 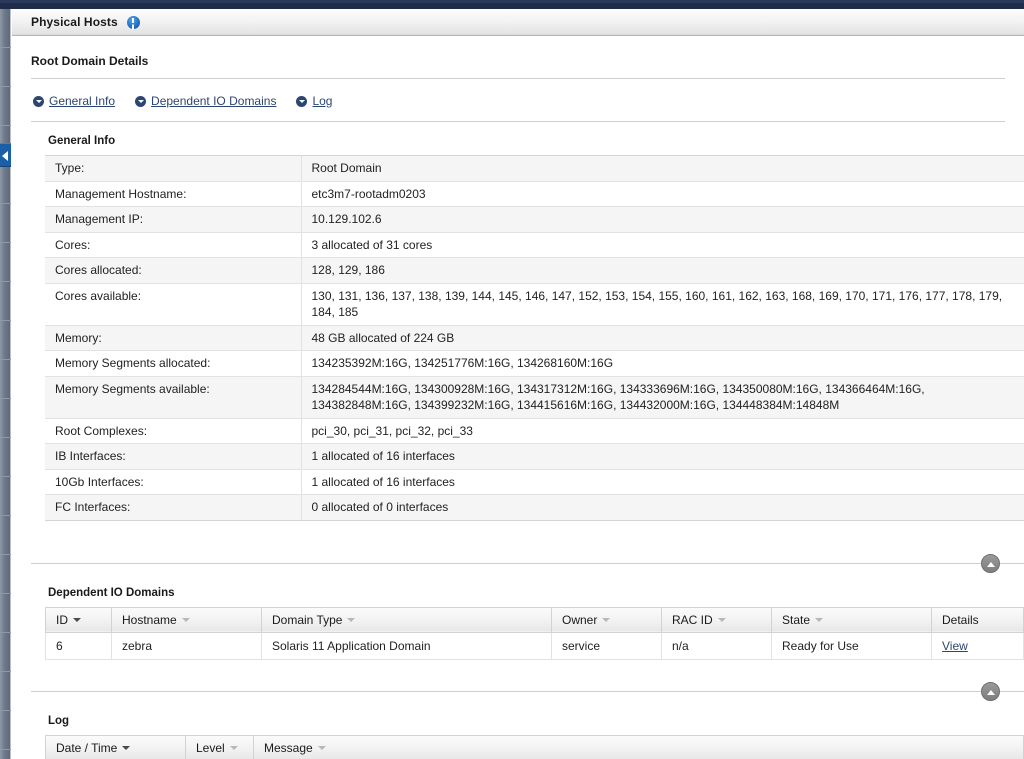 I want to click on column-header-level: Level, so click(x=219, y=746).